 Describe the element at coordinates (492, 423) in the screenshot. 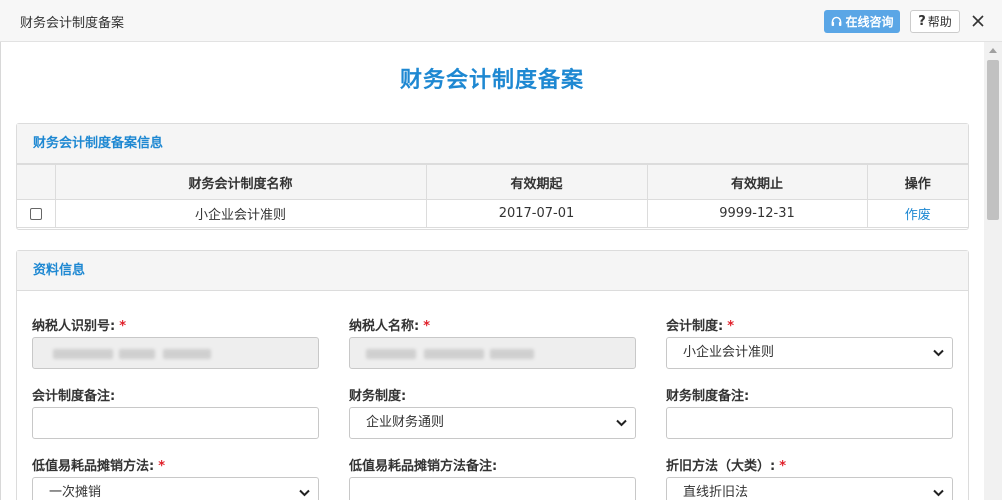

I see `finance-system-select: 企业财务通则` at that location.